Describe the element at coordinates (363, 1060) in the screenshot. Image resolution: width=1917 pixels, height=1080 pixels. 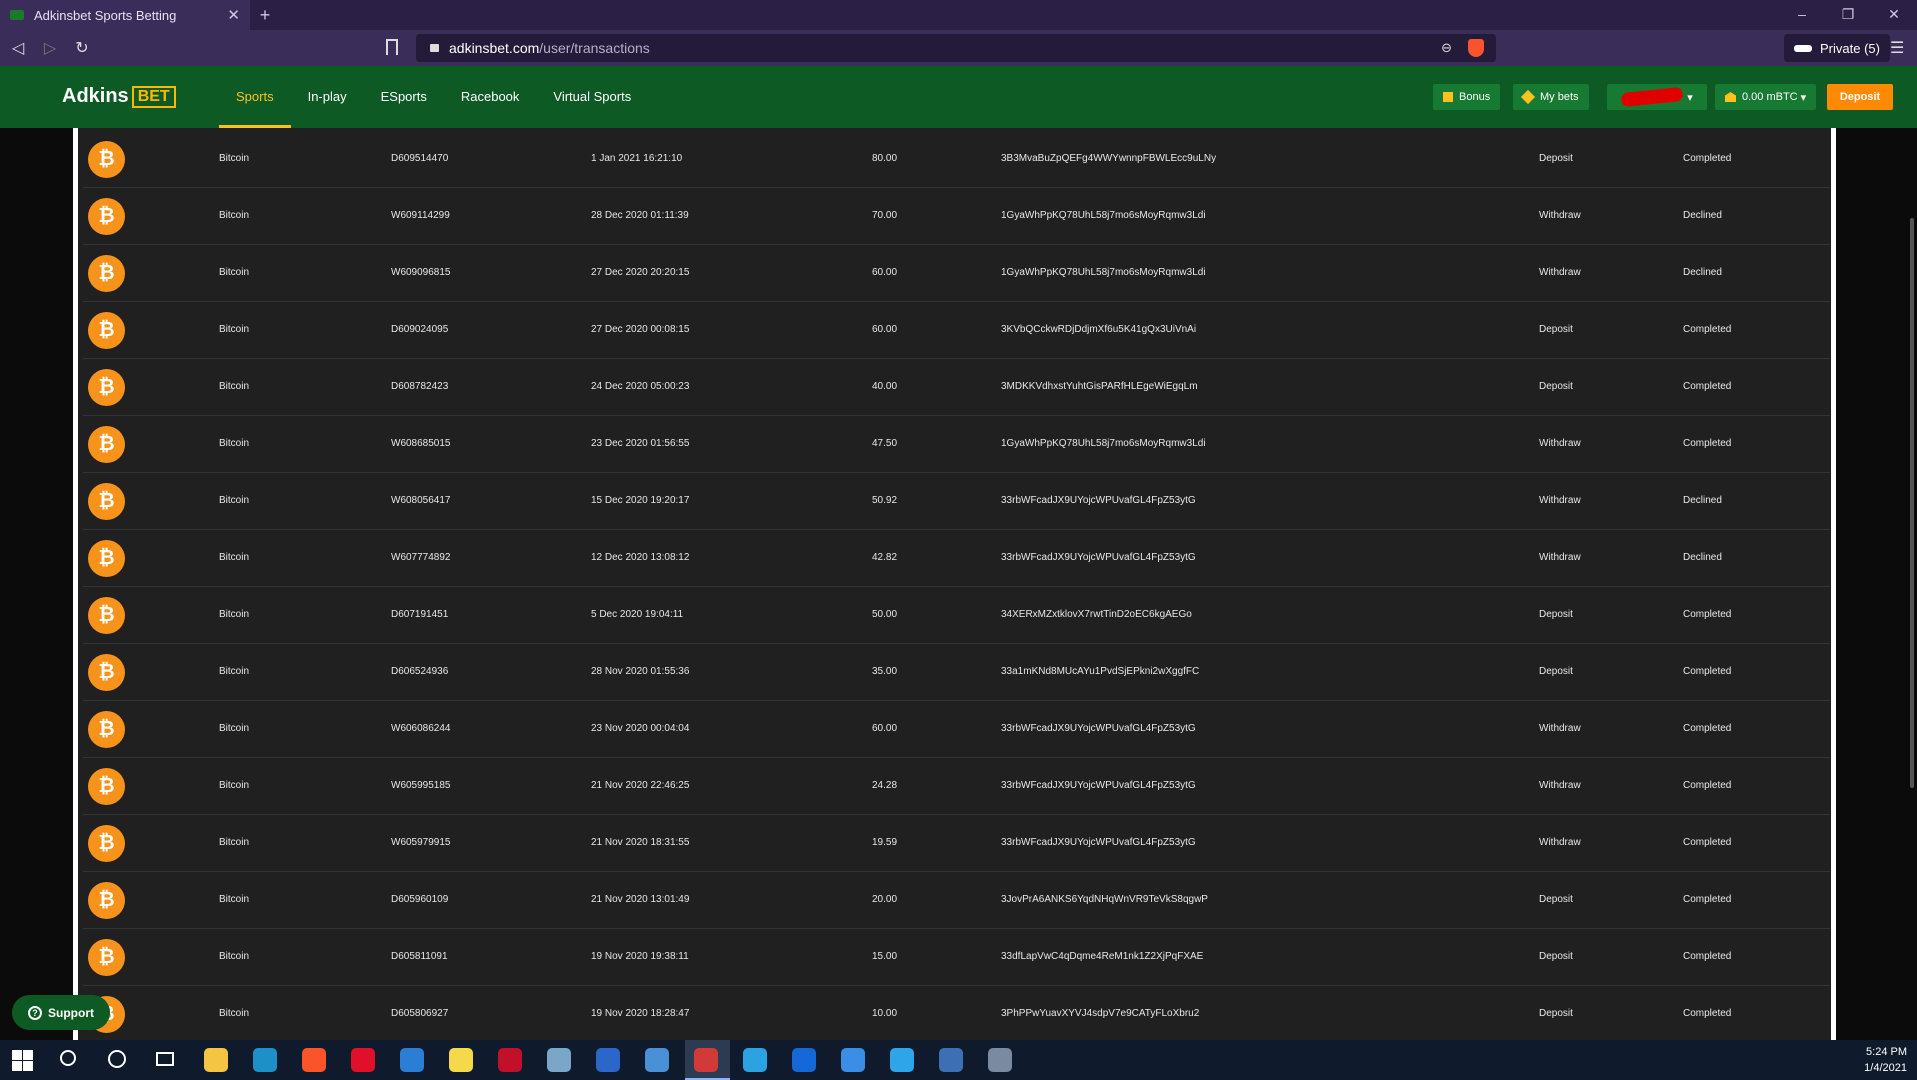
I see `opera-icon` at that location.